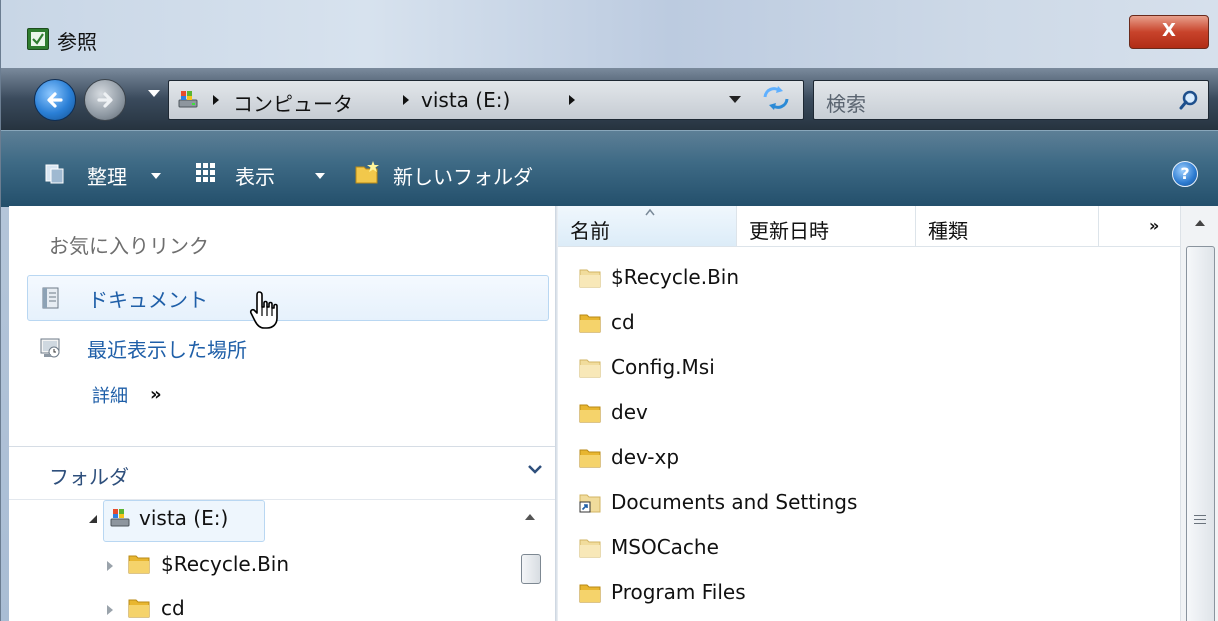  I want to click on more-links-button: 詳細, so click(110, 395).